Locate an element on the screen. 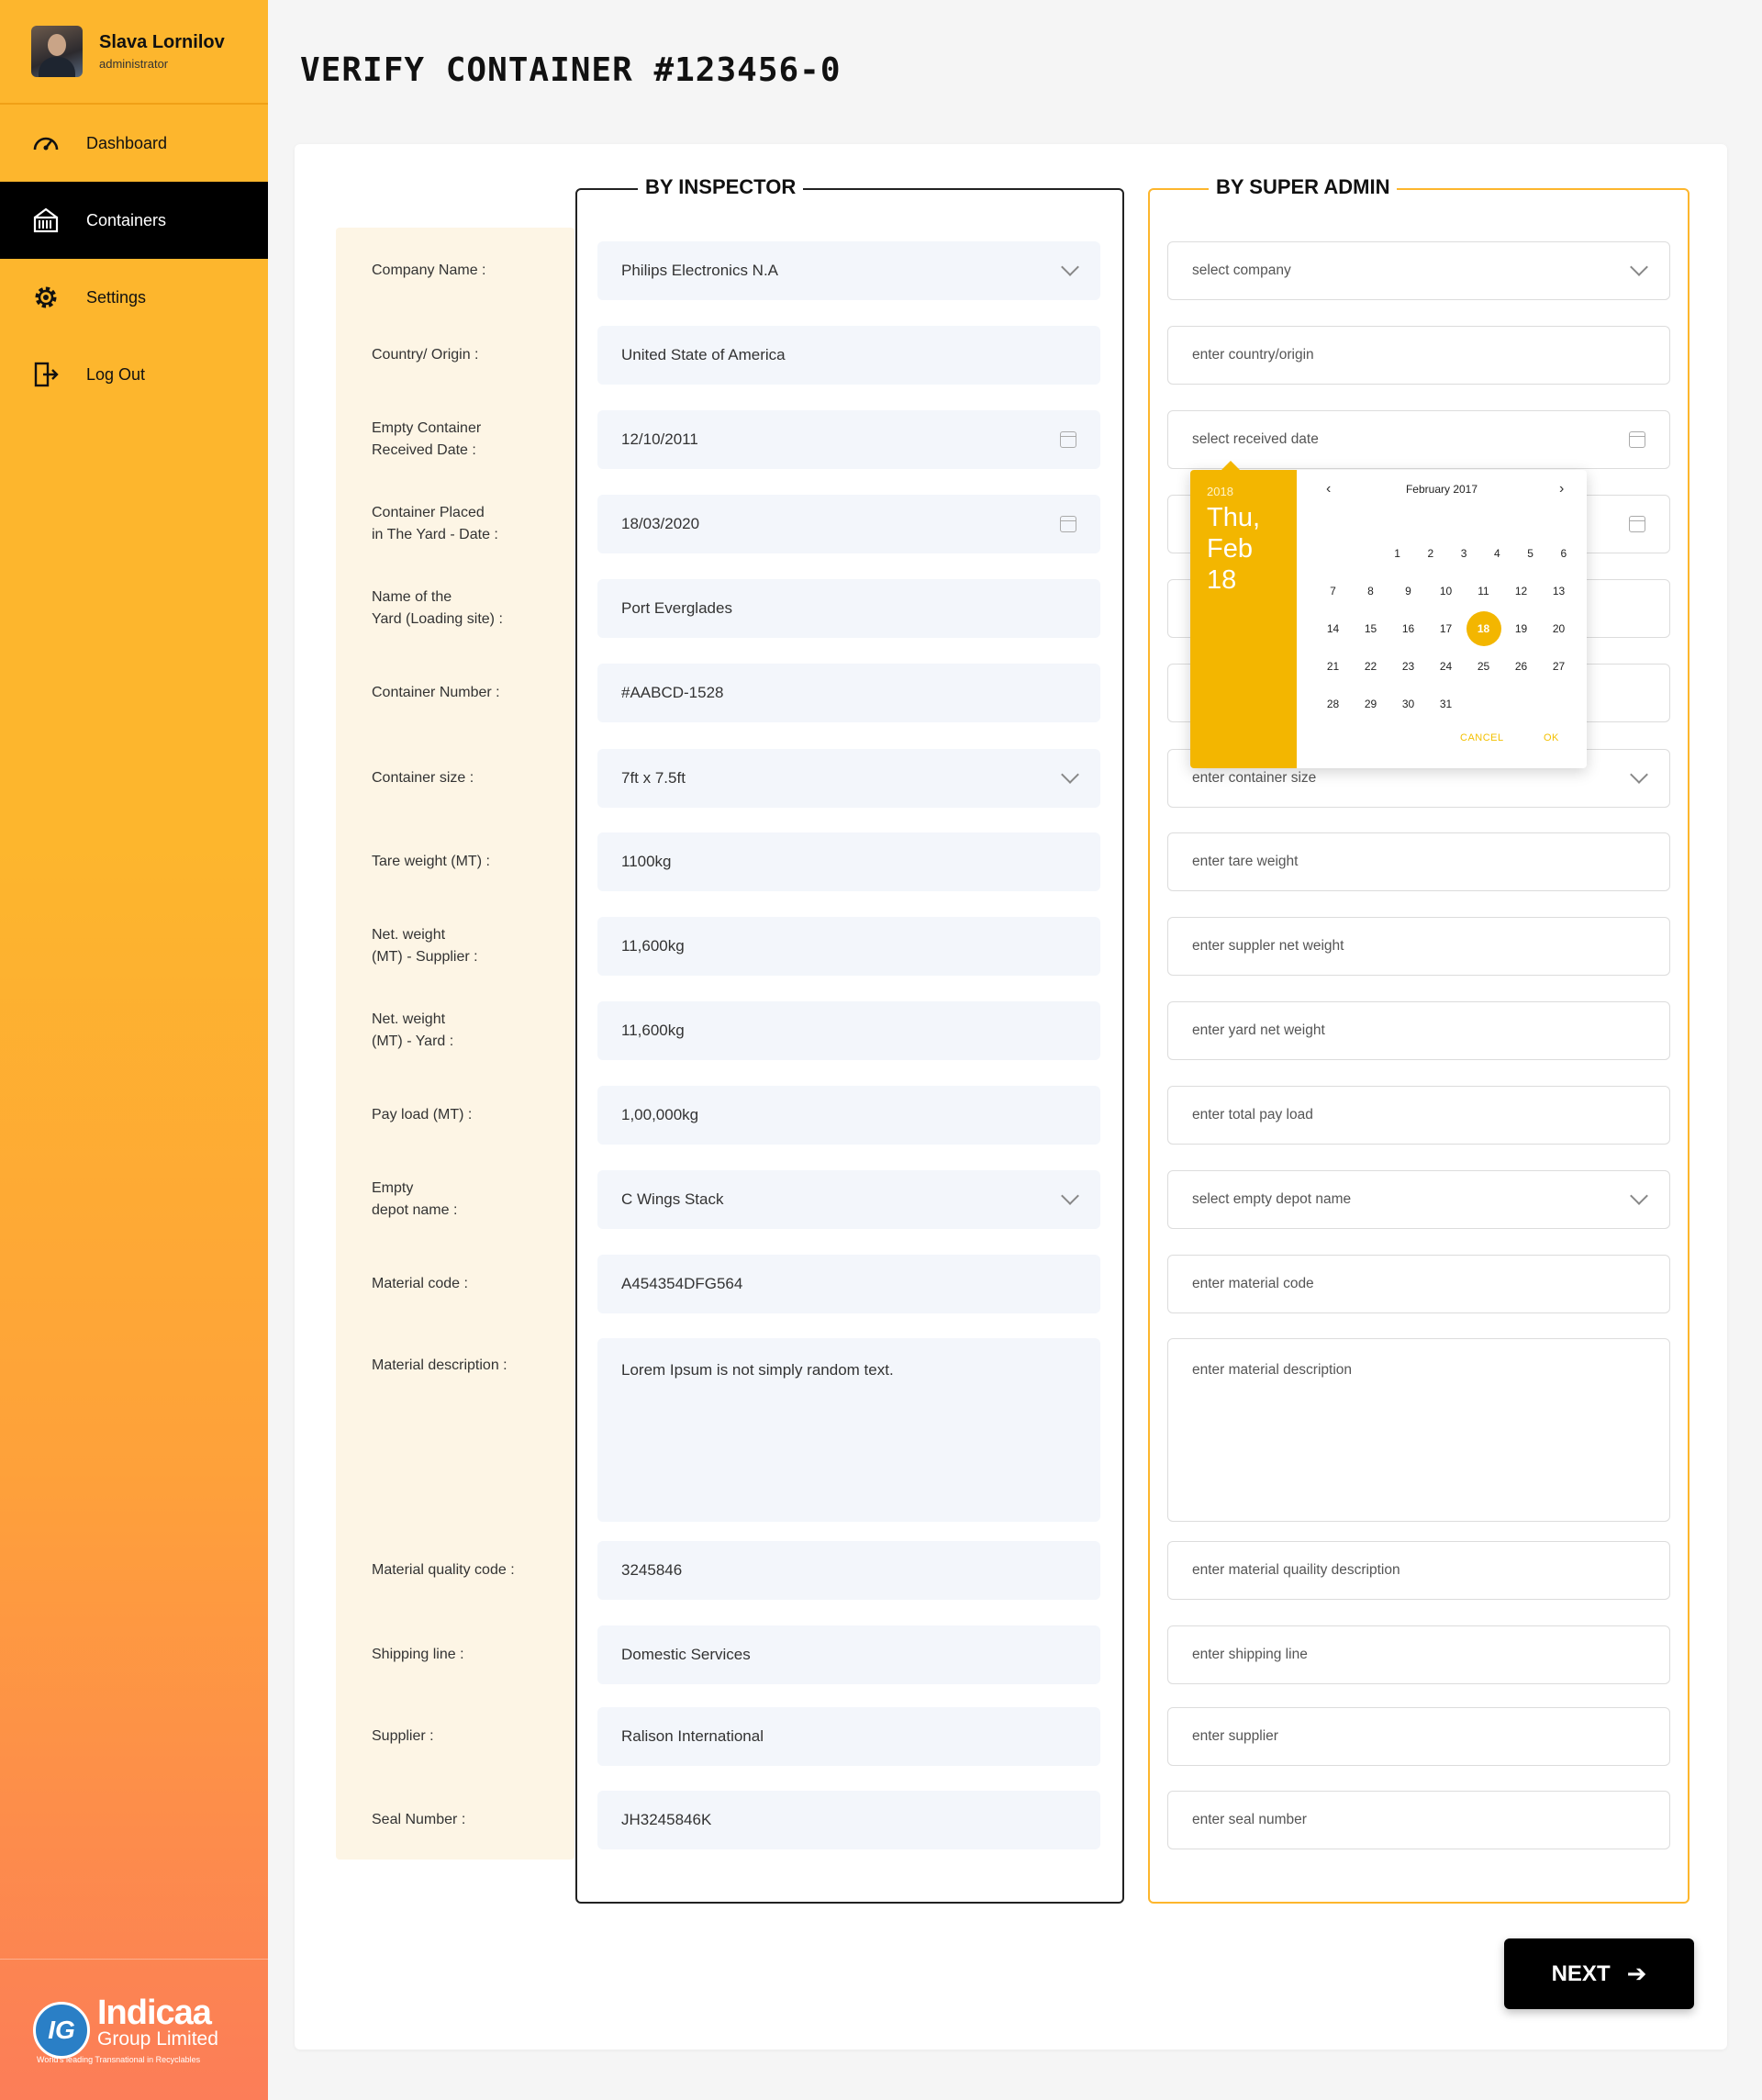  calendar-day: 21 is located at coordinates (1333, 666).